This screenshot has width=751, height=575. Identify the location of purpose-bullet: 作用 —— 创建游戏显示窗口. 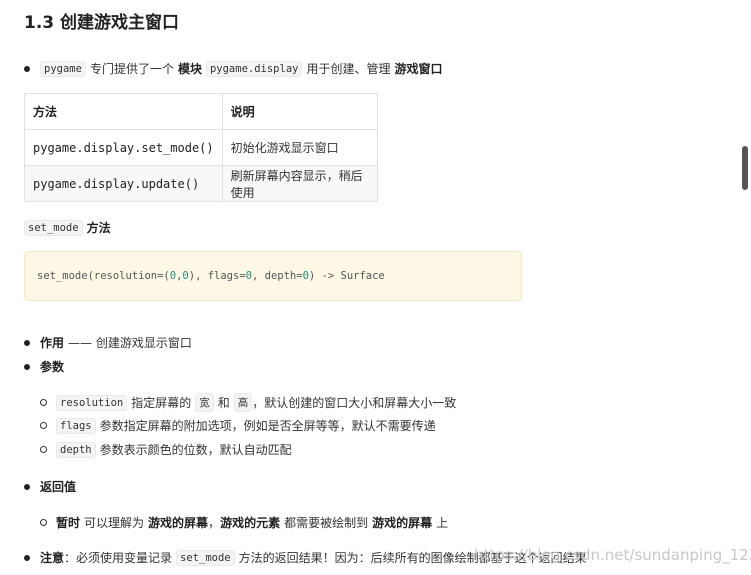
(108, 342).